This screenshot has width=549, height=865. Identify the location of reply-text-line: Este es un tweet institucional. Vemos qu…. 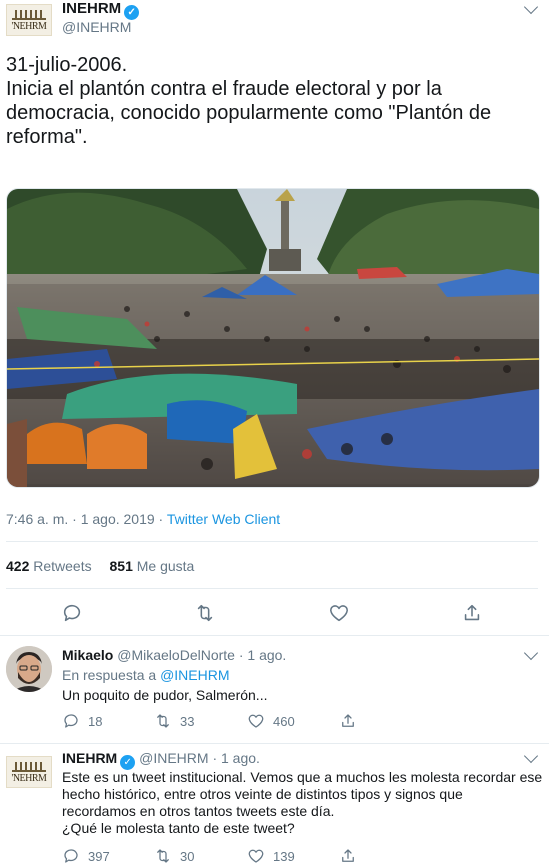
(302, 777).